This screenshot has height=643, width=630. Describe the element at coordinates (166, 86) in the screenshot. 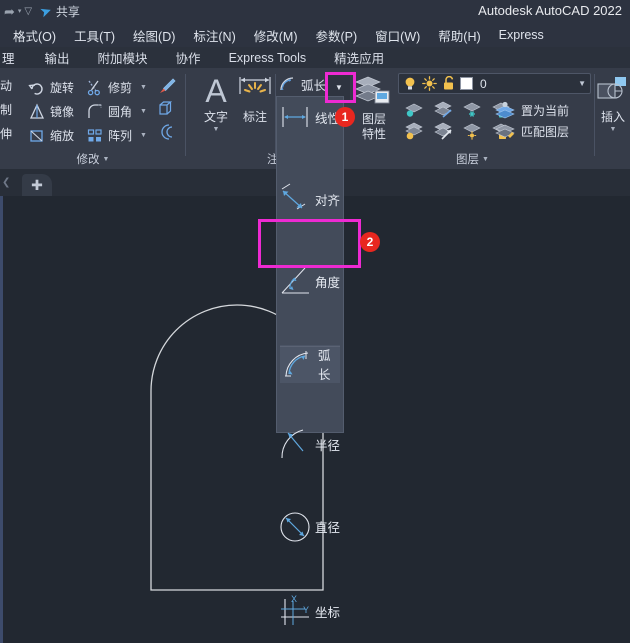

I see `tool-paintbrush` at that location.